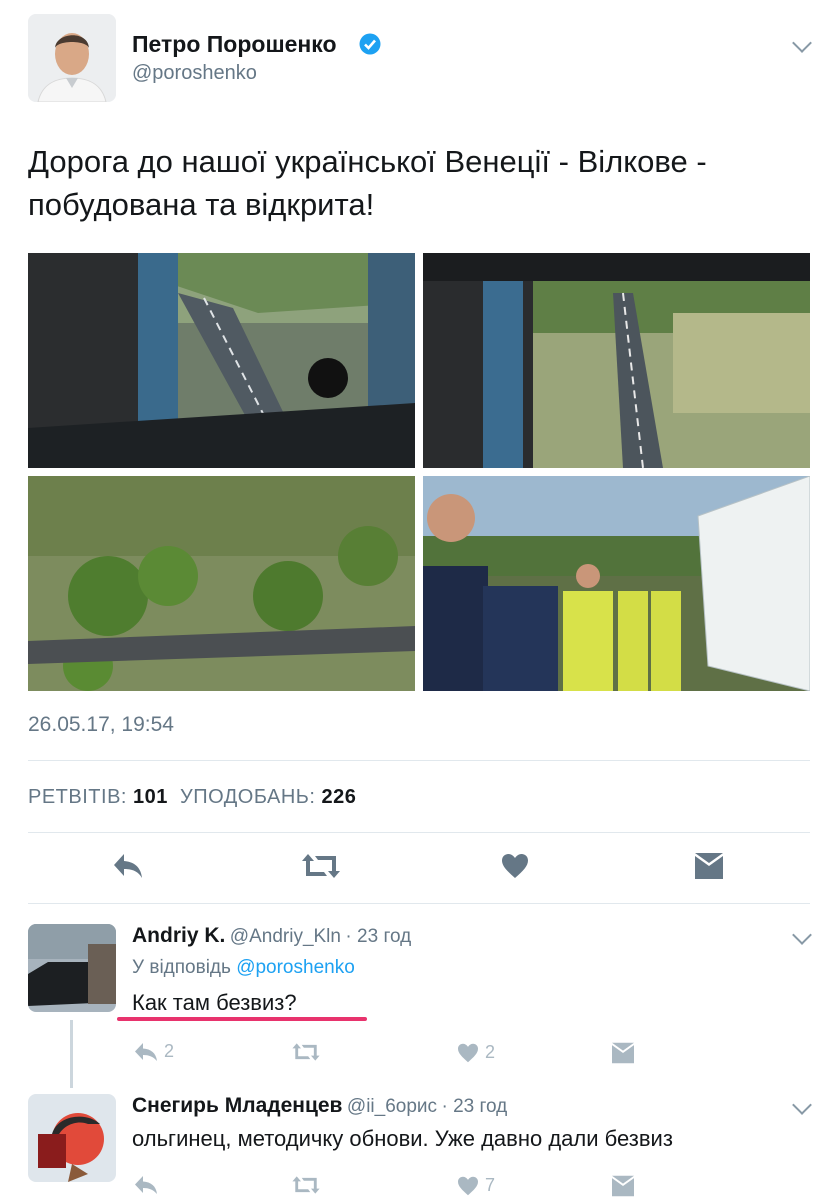  Describe the element at coordinates (234, 44) in the screenshot. I see `author-name: Петро Порошенко` at that location.